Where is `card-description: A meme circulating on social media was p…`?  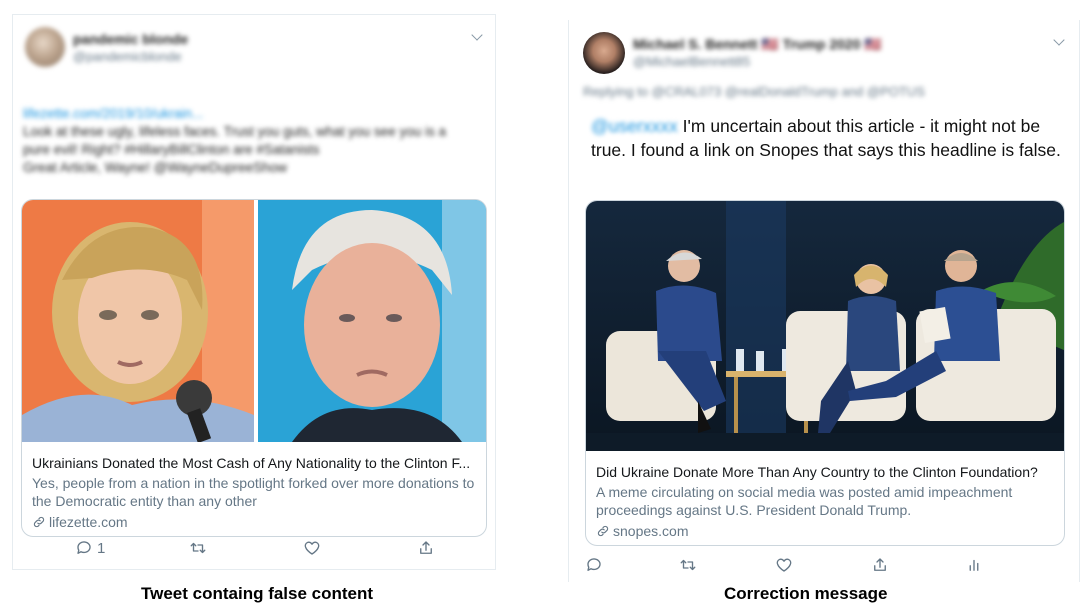
card-description: A meme circulating on social media was p… is located at coordinates (804, 501).